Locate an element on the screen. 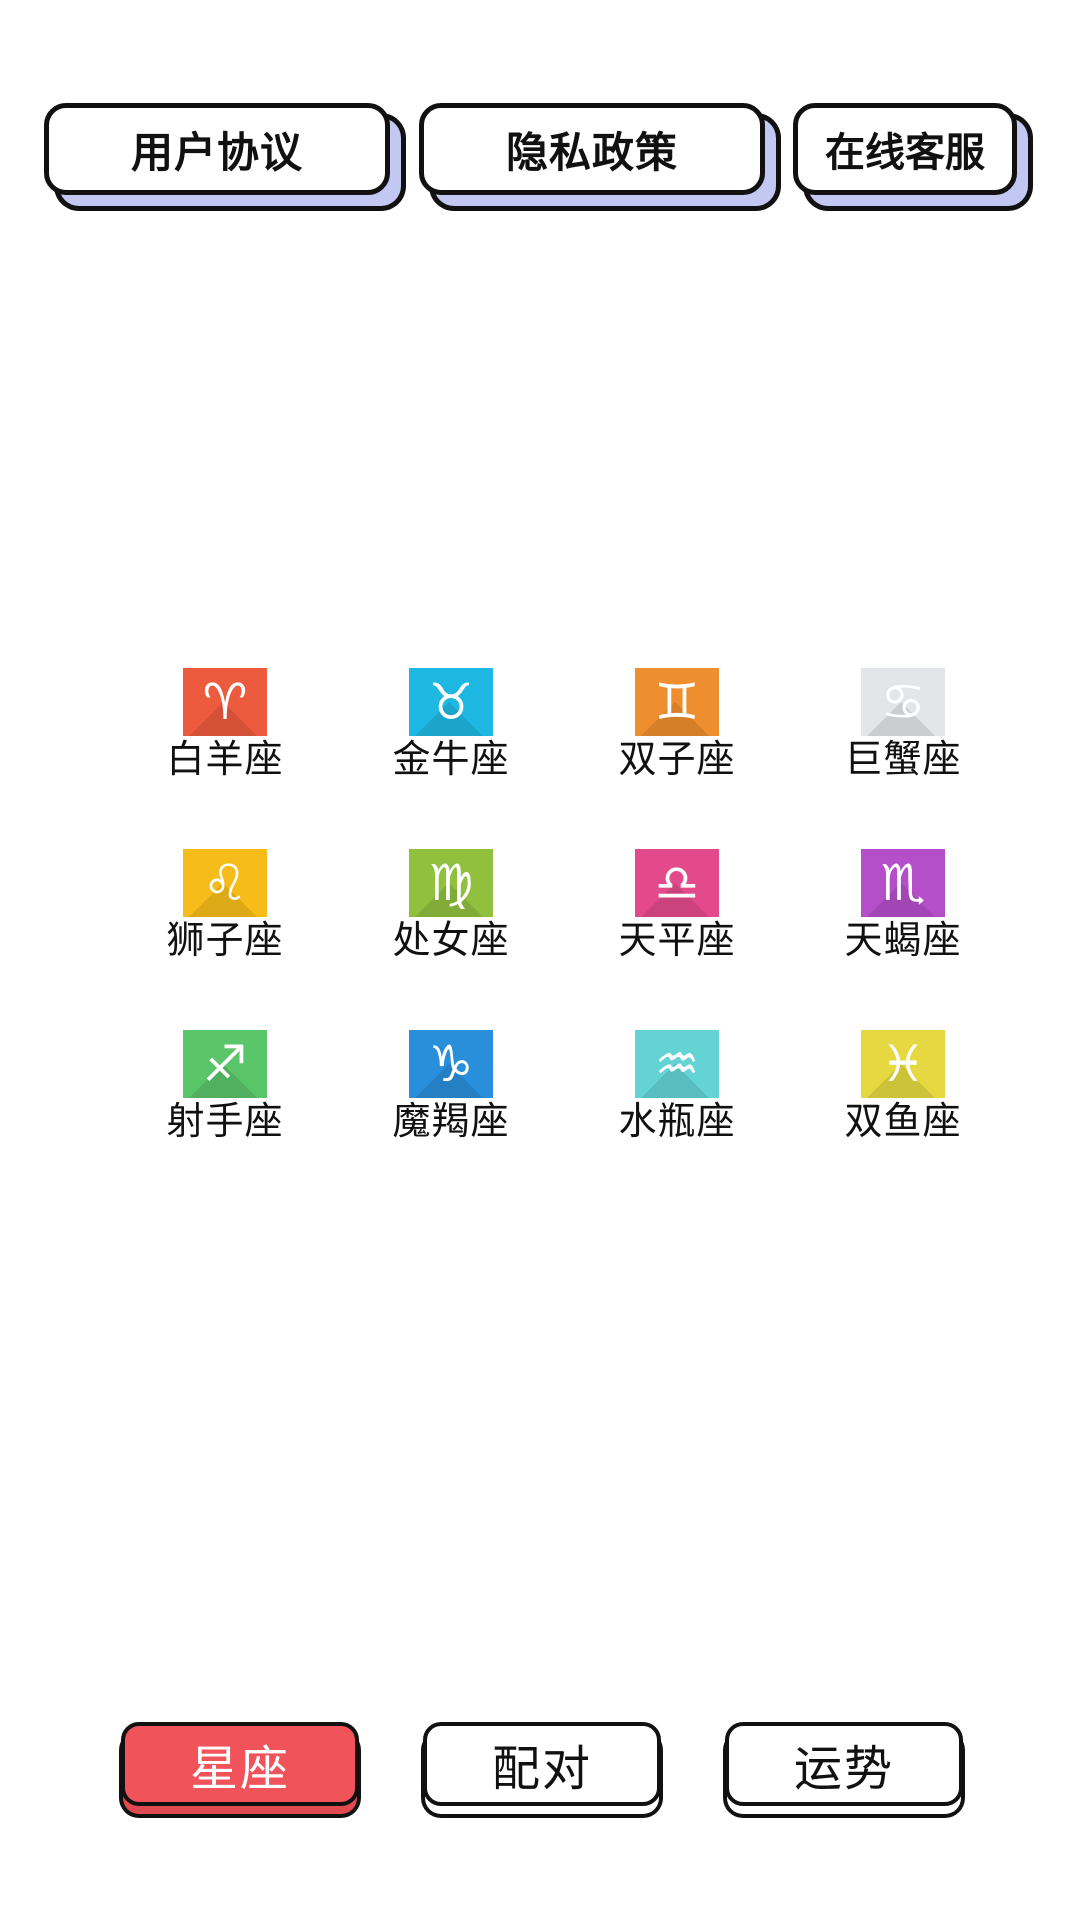 The image size is (1080, 1920). zodiac-item-capricorn: ♑ 魔羯座 is located at coordinates (451, 1120).